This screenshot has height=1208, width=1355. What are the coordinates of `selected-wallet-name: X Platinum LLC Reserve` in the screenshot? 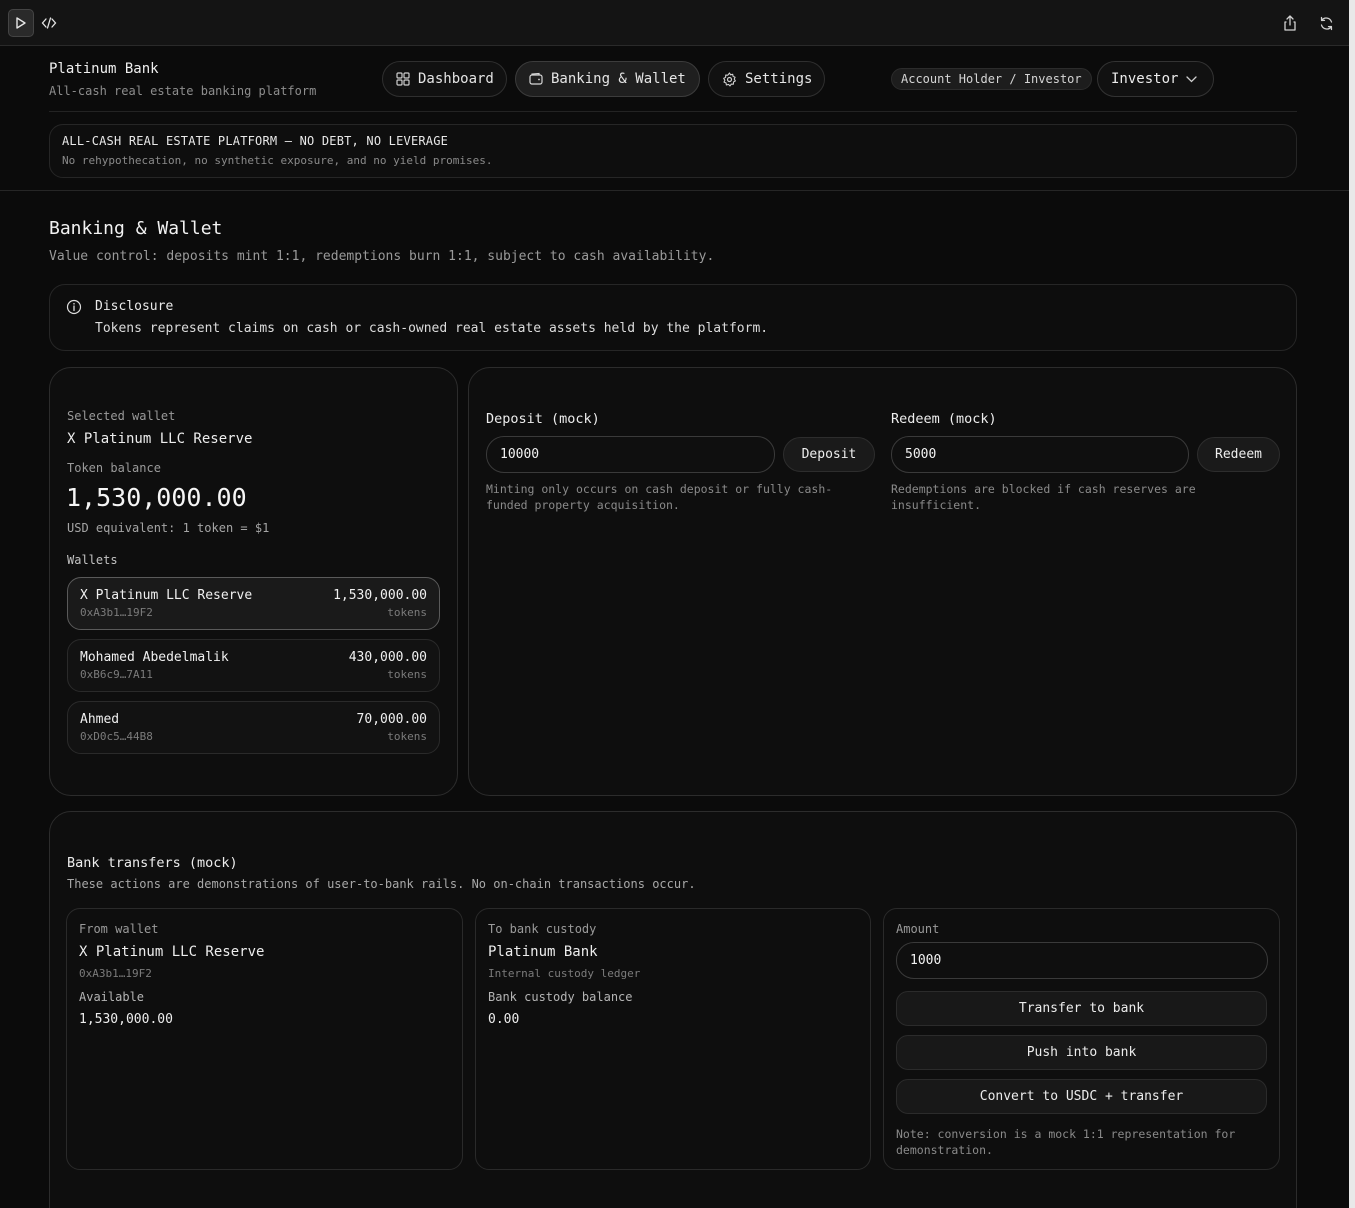 It's located at (160, 439).